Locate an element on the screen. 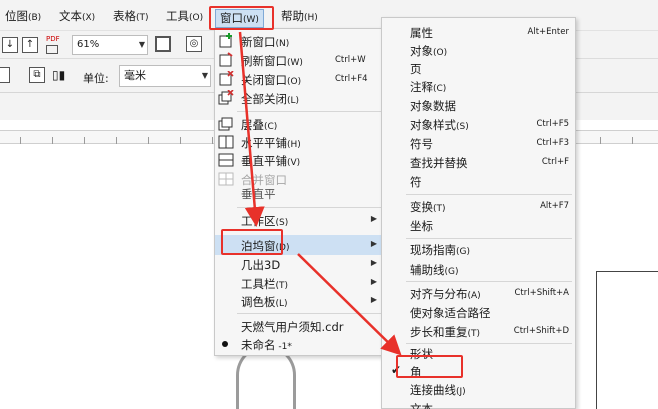  docker-item-object-data: 对象数据 is located at coordinates (478, 105).